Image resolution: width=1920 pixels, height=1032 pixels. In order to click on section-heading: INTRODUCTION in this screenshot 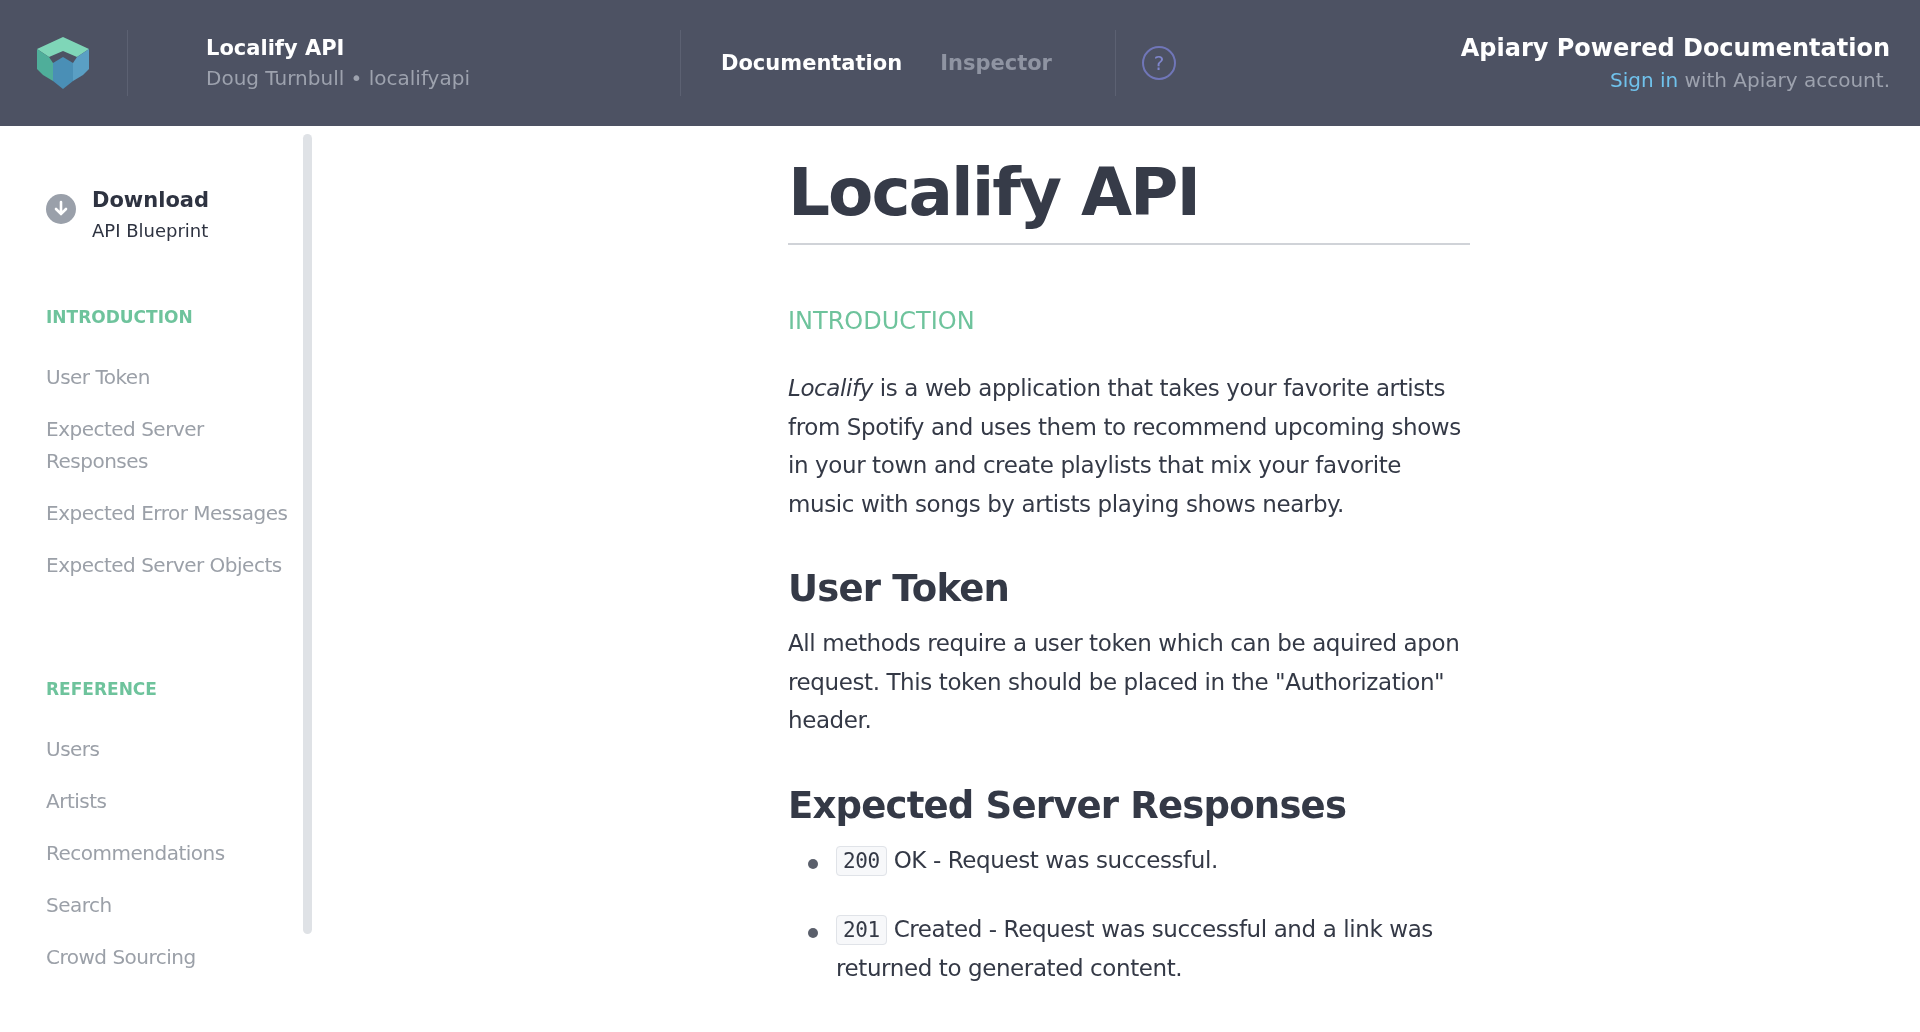, I will do `click(119, 317)`.